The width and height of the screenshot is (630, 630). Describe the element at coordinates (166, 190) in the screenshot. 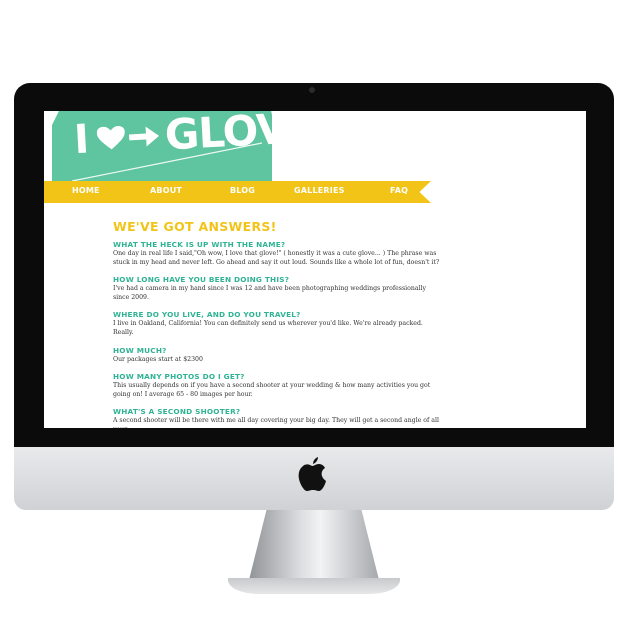

I see `nav-about: ABOUT` at that location.